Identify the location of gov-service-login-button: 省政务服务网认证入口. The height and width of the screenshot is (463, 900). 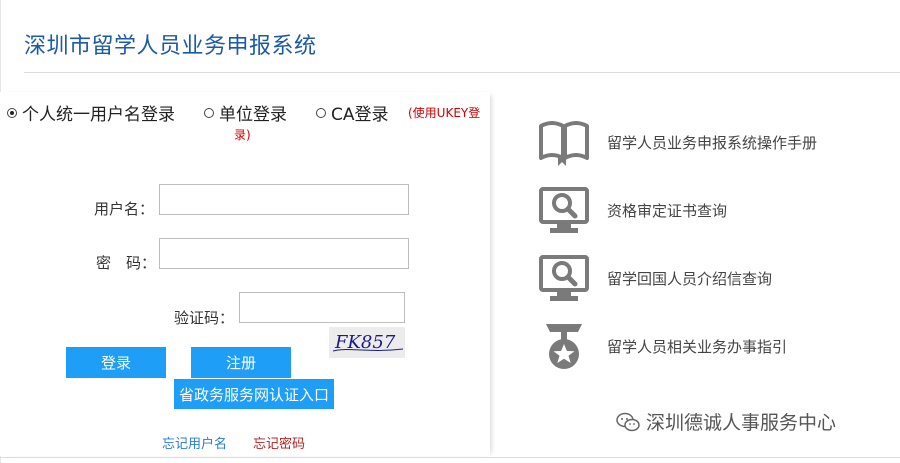
(254, 394).